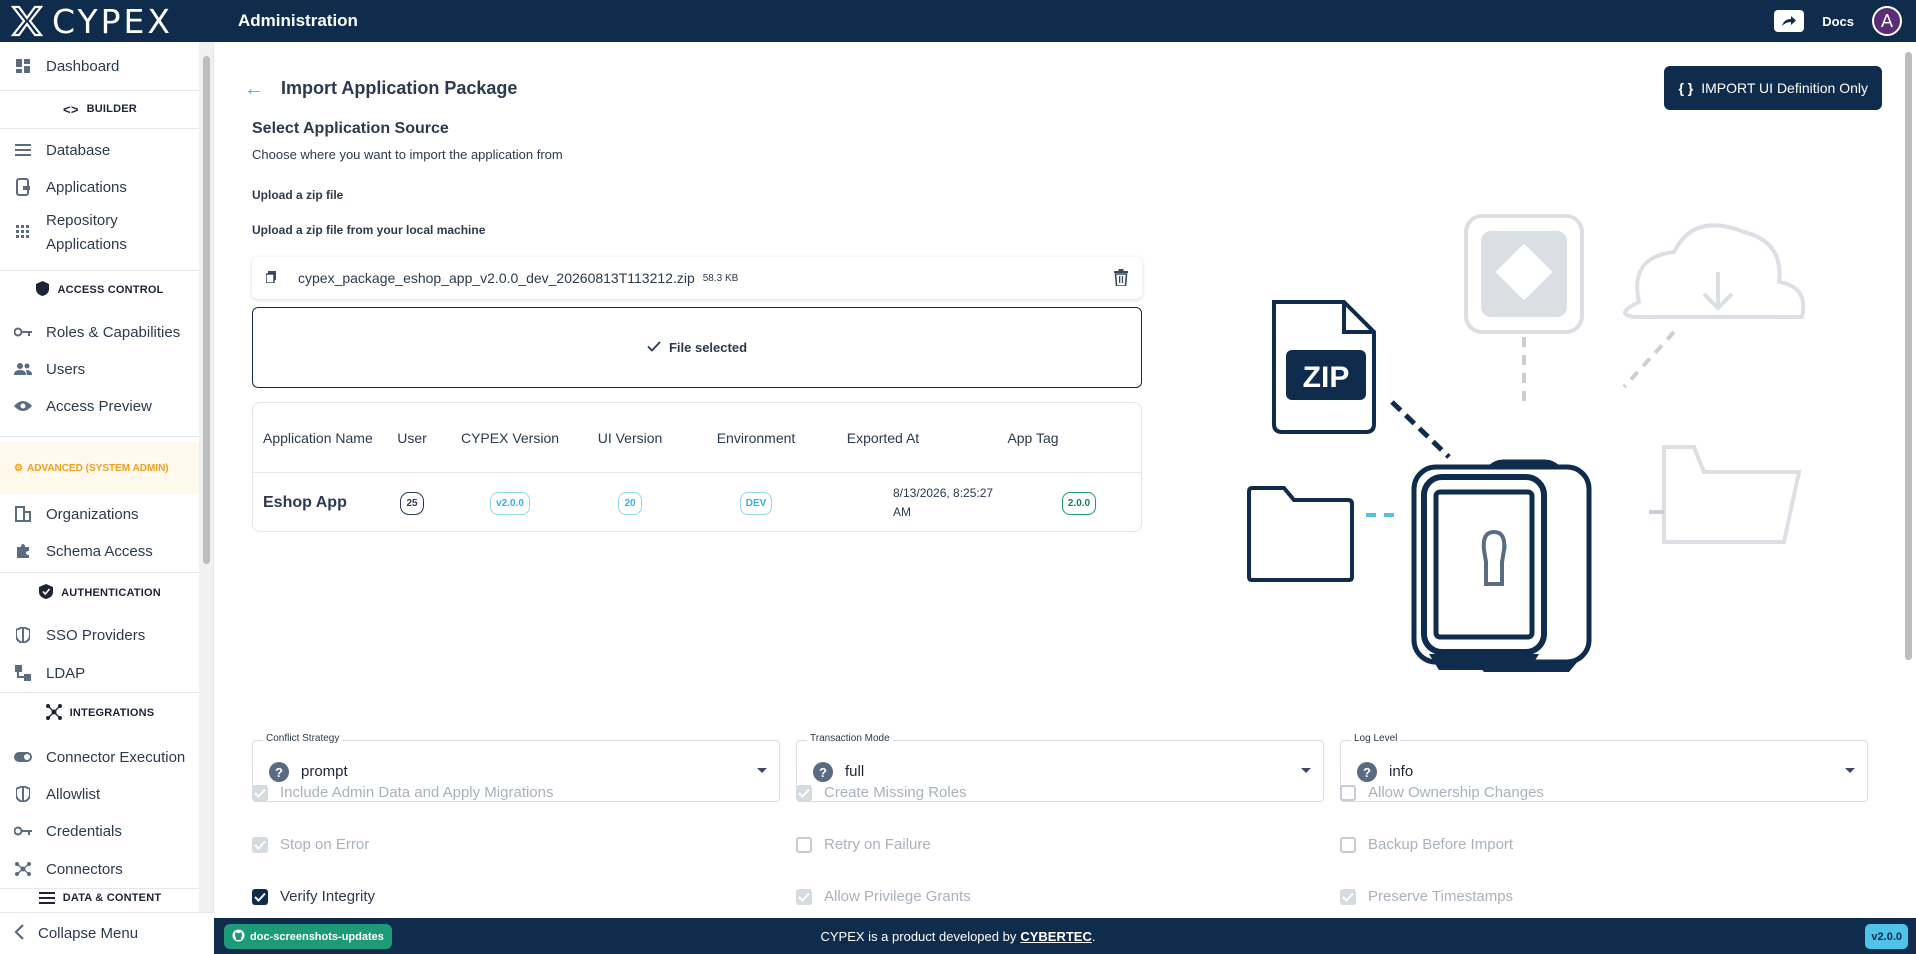 This screenshot has width=1916, height=954. Describe the element at coordinates (23, 635) in the screenshot. I see `sso-shield-icon` at that location.